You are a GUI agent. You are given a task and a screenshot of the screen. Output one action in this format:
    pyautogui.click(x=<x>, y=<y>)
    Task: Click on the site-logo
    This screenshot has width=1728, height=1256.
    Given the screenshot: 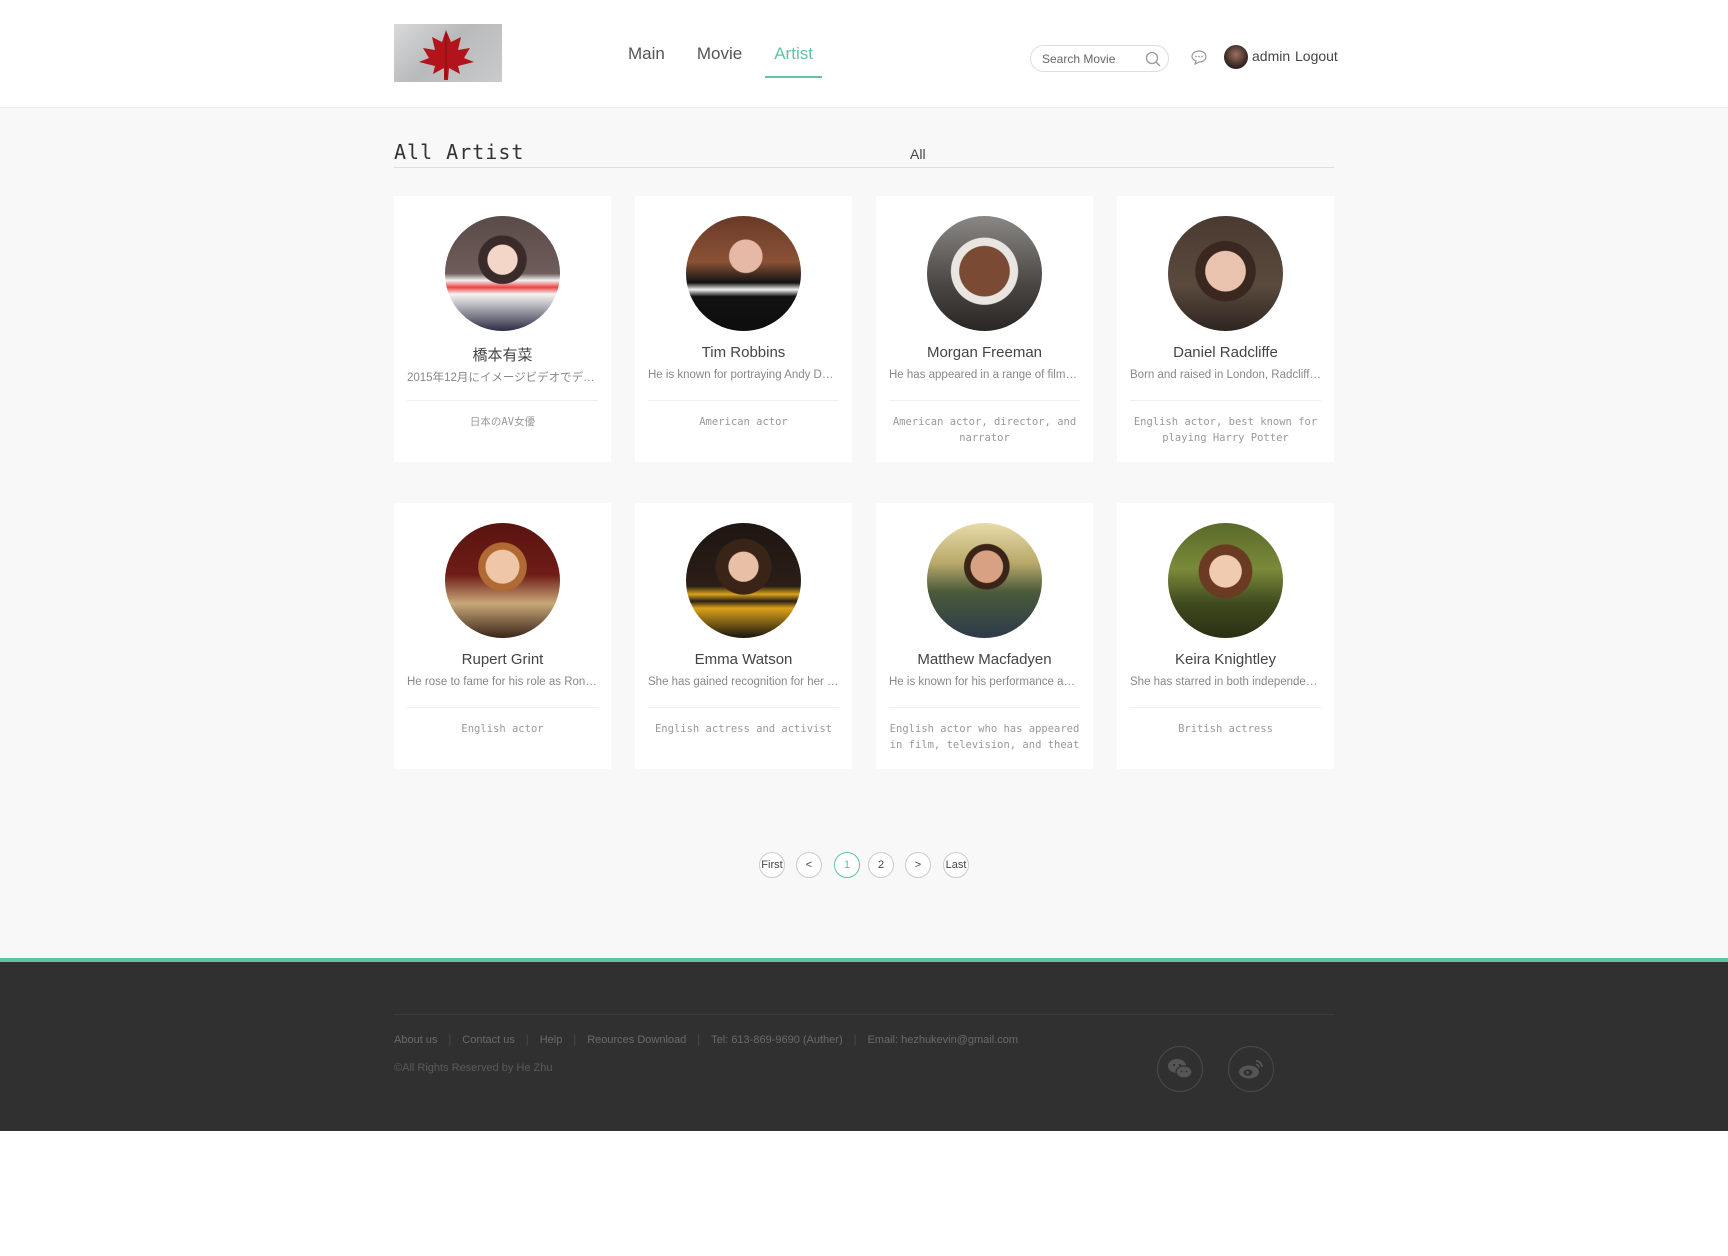 What is the action you would take?
    pyautogui.click(x=448, y=53)
    